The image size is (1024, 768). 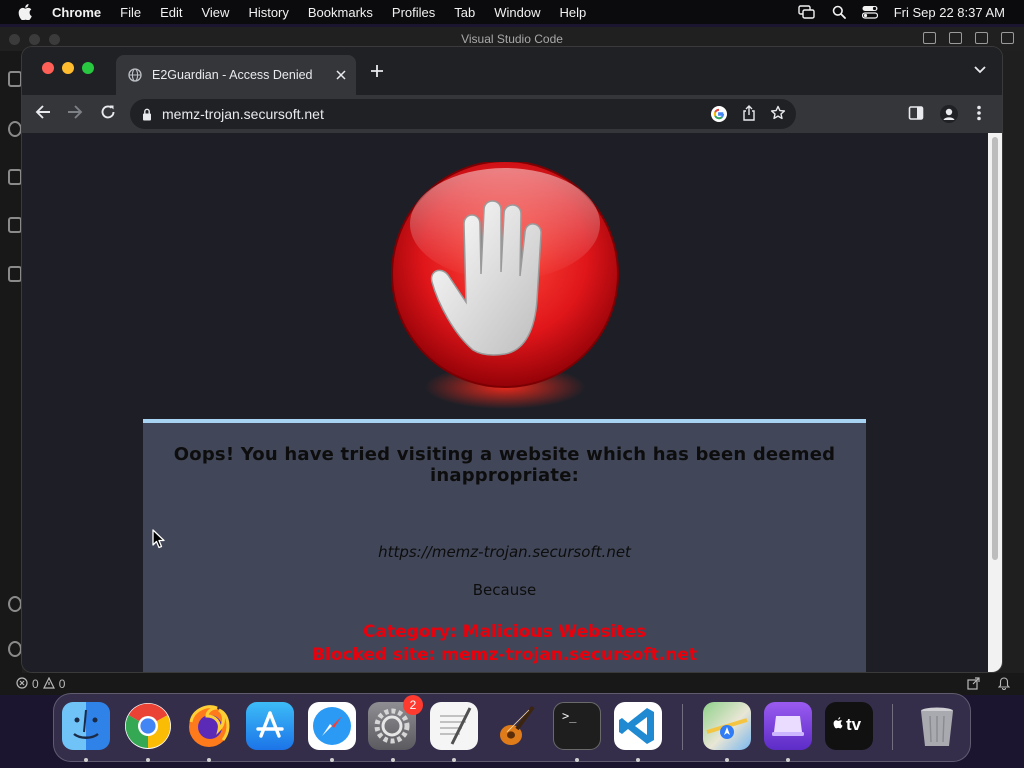 I want to click on vscode-window-title: Visual Studio Code, so click(x=512, y=39).